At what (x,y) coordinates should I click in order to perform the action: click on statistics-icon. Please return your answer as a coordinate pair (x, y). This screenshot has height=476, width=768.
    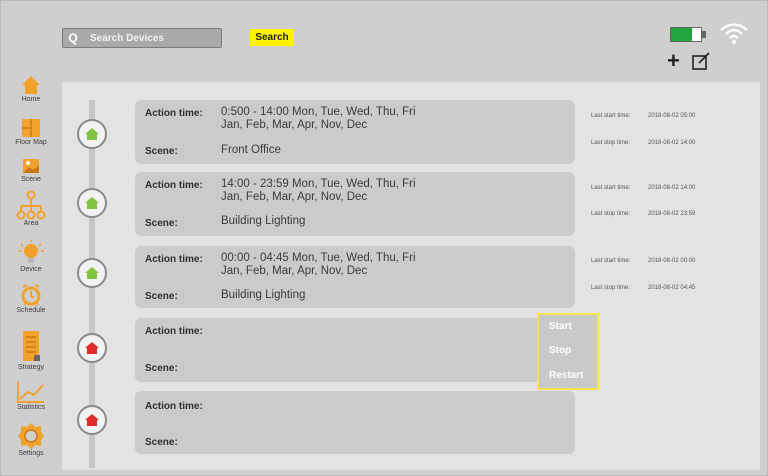
    Looking at the image, I should click on (30, 392).